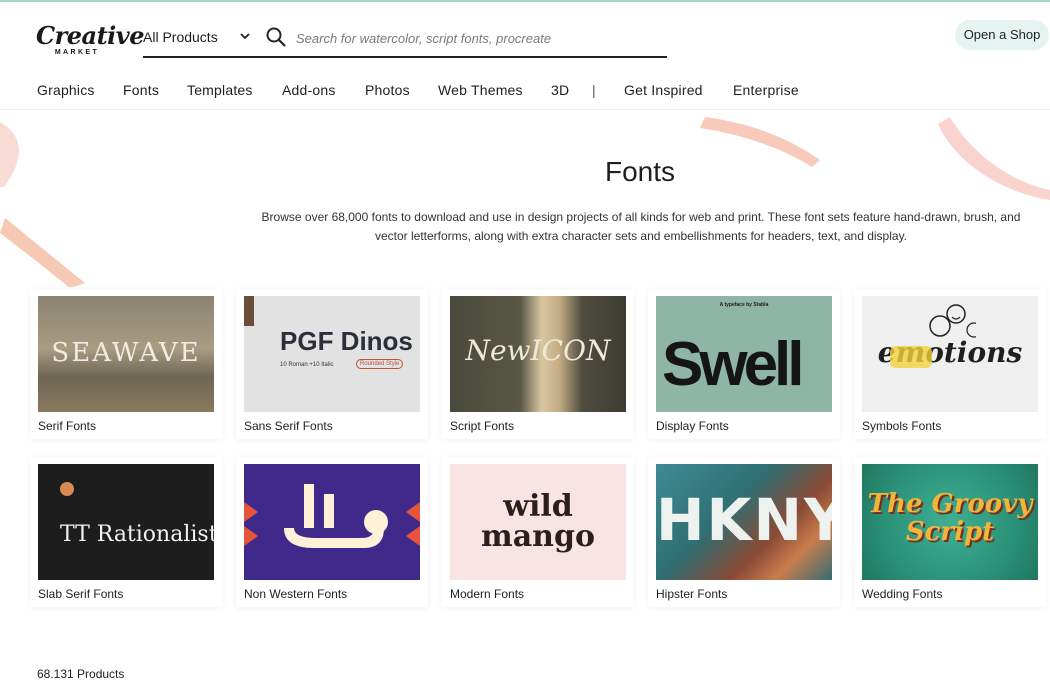 This screenshot has width=1050, height=700. What do you see at coordinates (141, 90) in the screenshot?
I see `nav-item-fonts: Fonts` at bounding box center [141, 90].